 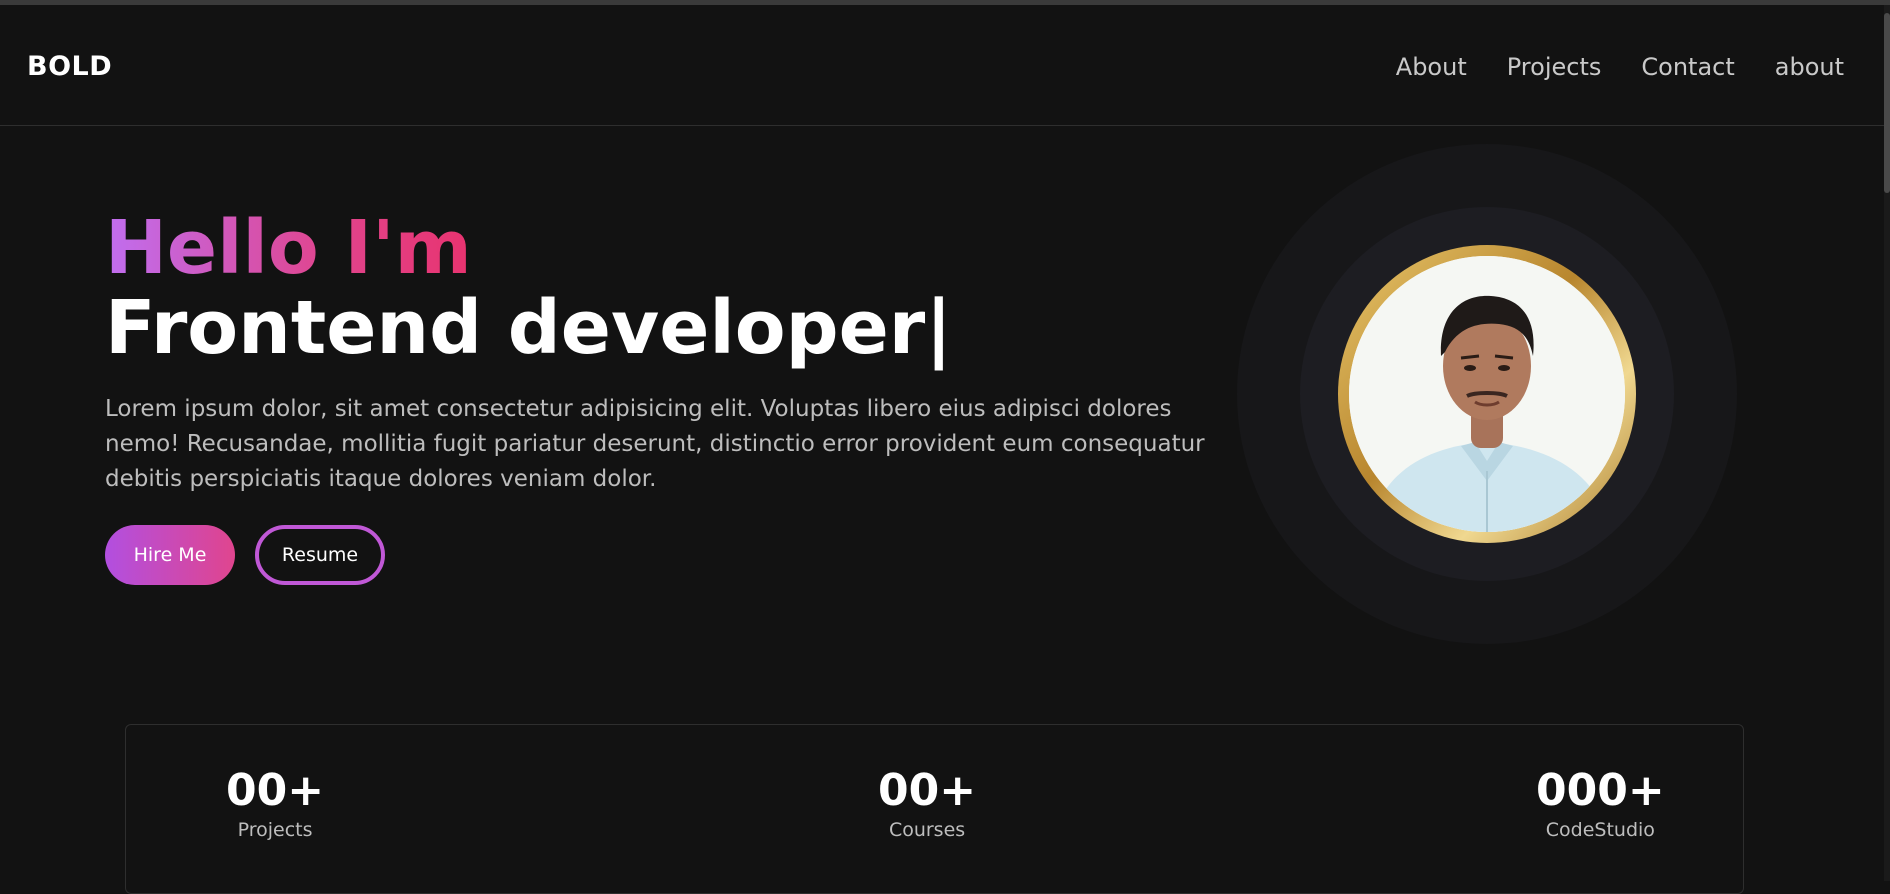 I want to click on scrollbar, so click(x=1887, y=443).